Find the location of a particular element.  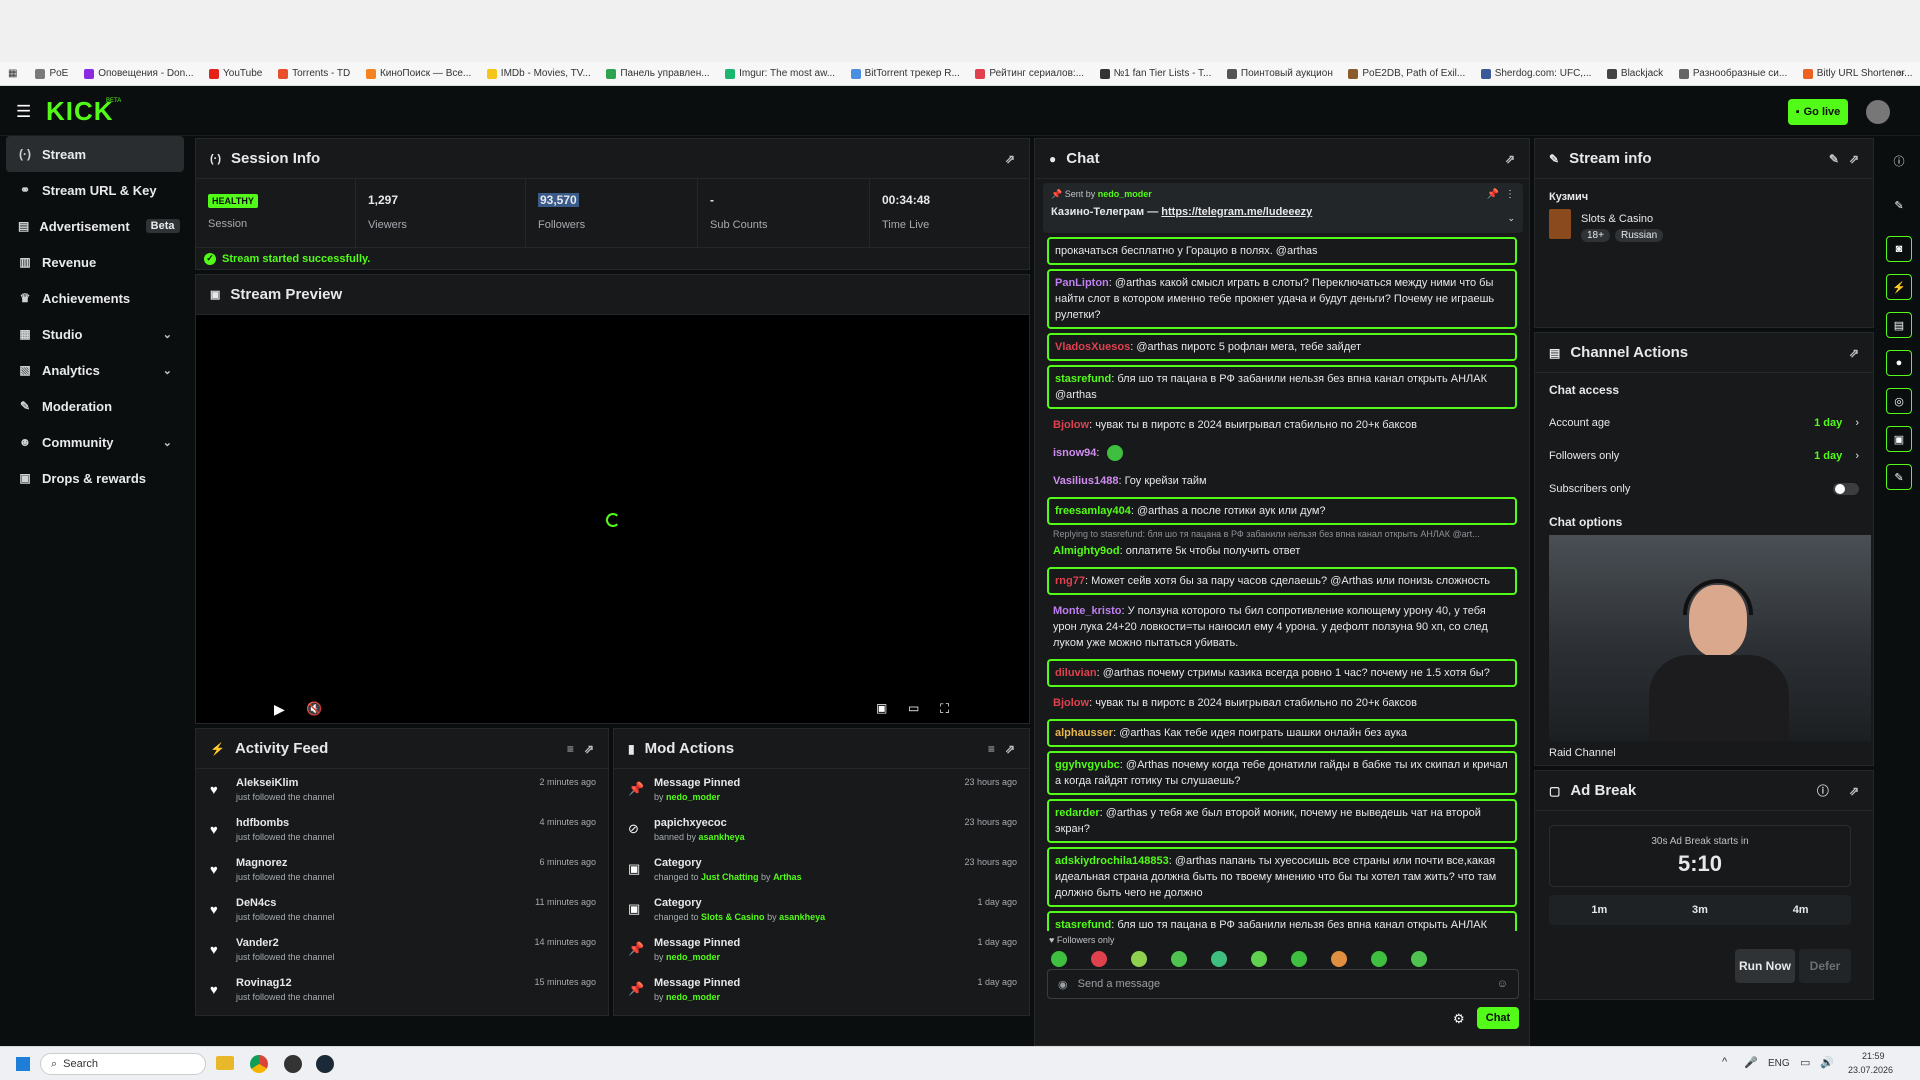

duration-4m: 4m is located at coordinates (1801, 910).